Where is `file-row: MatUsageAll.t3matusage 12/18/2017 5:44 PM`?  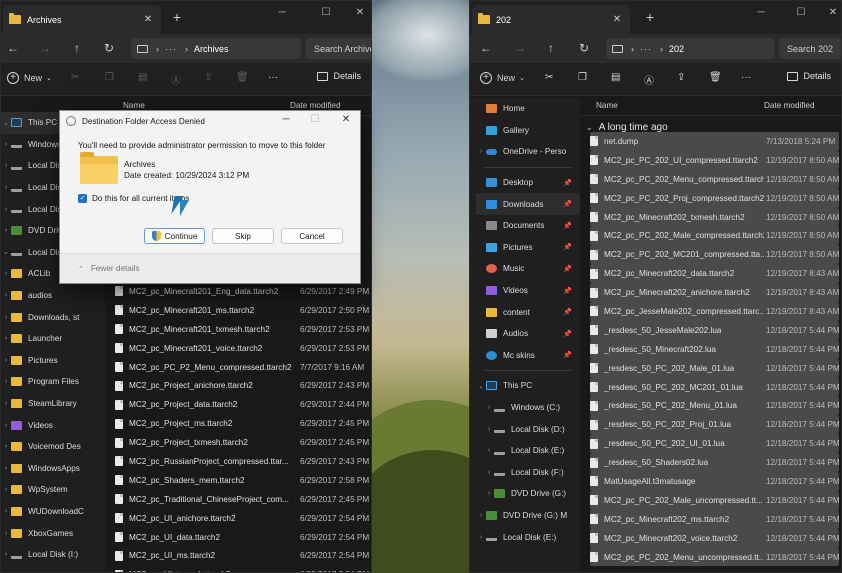
file-row: MatUsageAll.t3matusage 12/18/2017 5:44 PM is located at coordinates (715, 481).